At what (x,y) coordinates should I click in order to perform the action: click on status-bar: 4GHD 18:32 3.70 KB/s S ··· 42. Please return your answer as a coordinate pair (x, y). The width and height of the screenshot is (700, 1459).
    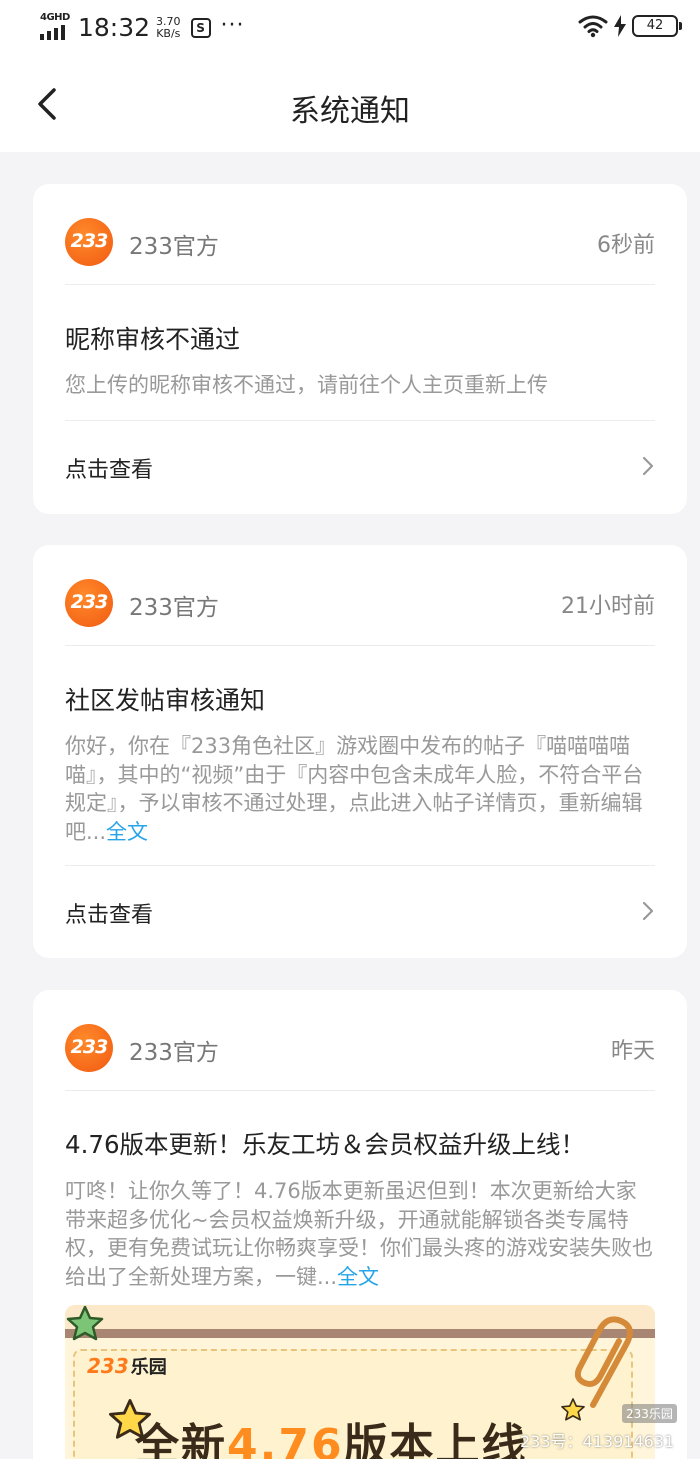
    Looking at the image, I should click on (350, 28).